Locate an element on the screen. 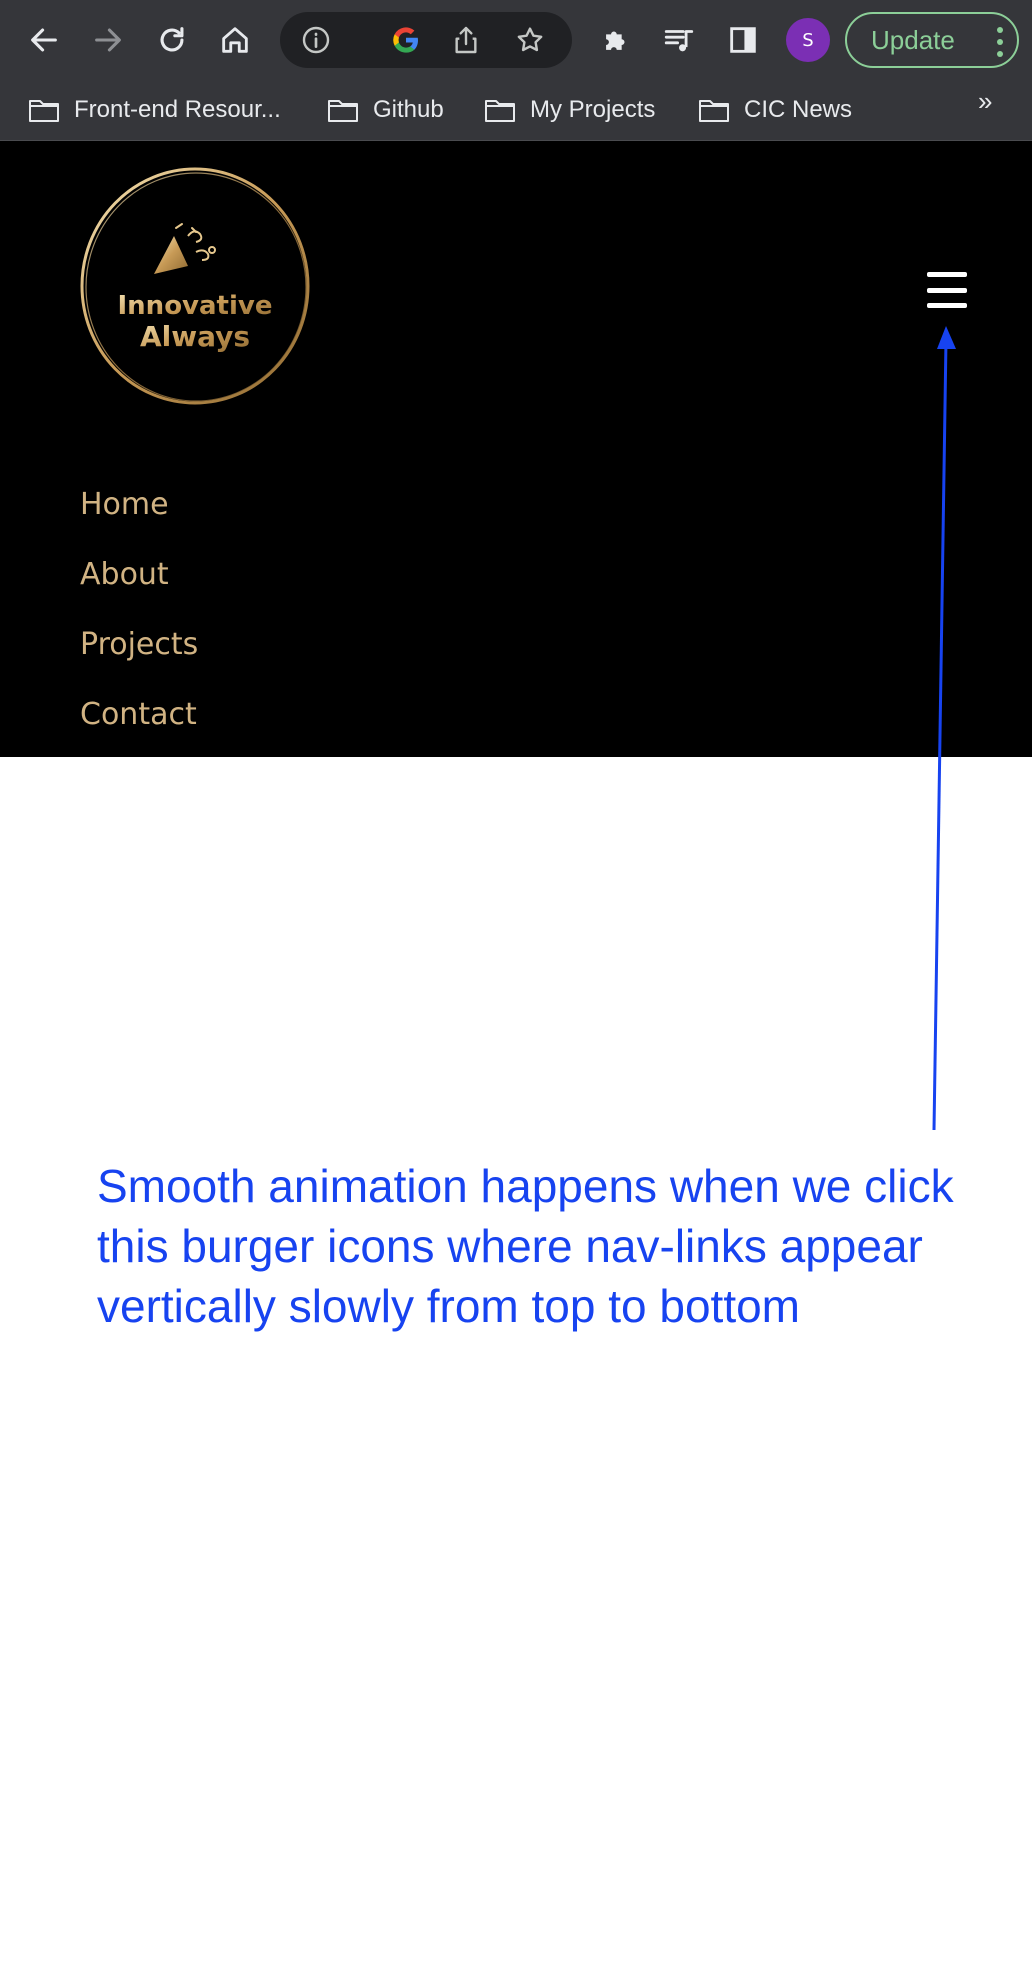 This screenshot has width=1032, height=1970. back-button is located at coordinates (44, 40).